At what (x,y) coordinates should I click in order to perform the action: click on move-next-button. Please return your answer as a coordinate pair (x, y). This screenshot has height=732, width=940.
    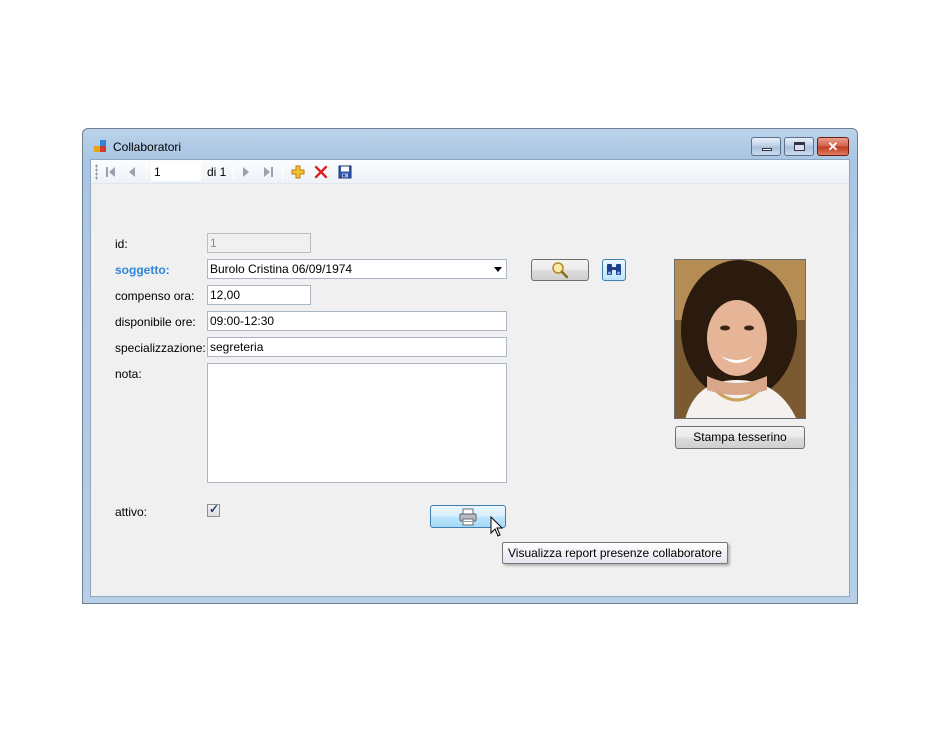
    Looking at the image, I should click on (246, 172).